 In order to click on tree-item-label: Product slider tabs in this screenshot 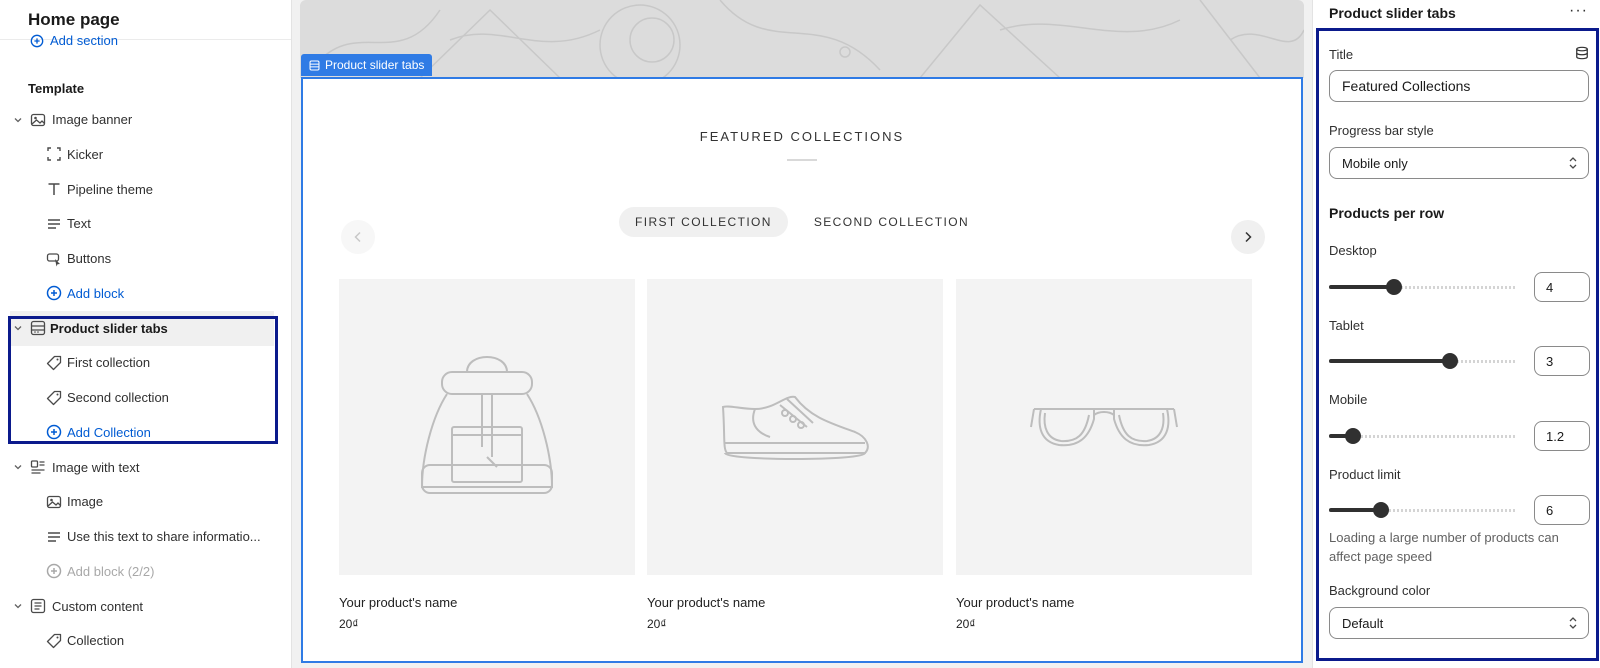, I will do `click(109, 328)`.